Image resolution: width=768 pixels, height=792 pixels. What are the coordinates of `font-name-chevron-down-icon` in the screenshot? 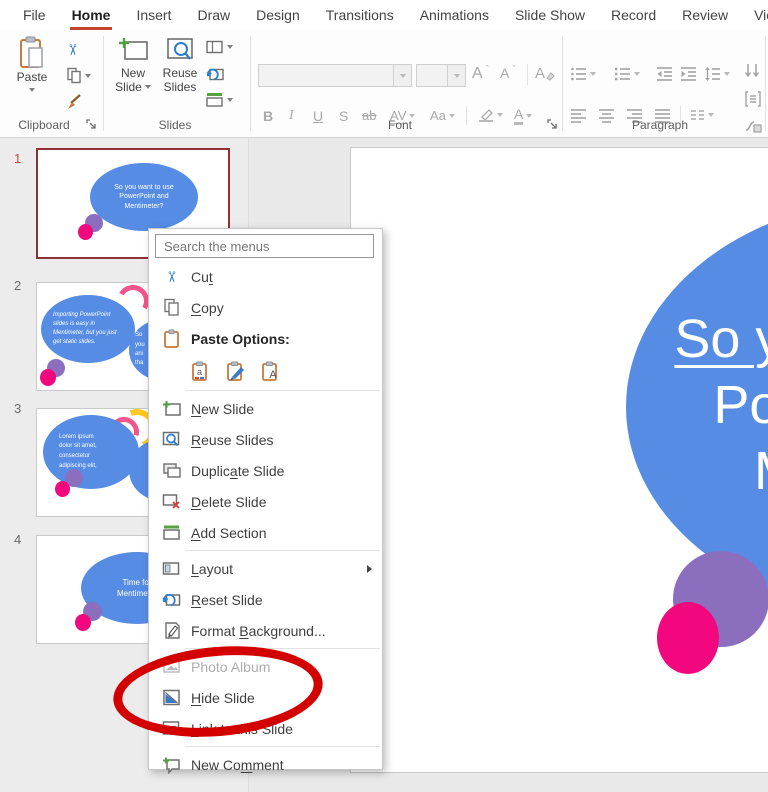 It's located at (402, 75).